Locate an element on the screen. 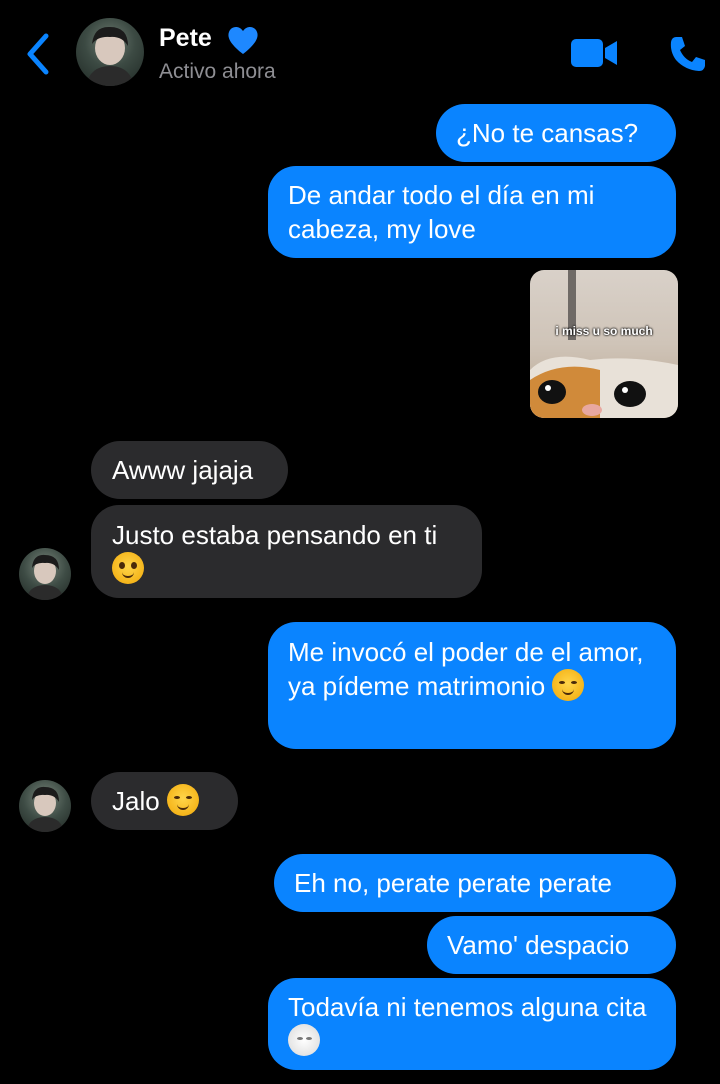 This screenshot has height=1084, width=720. back-button is located at coordinates (39, 54).